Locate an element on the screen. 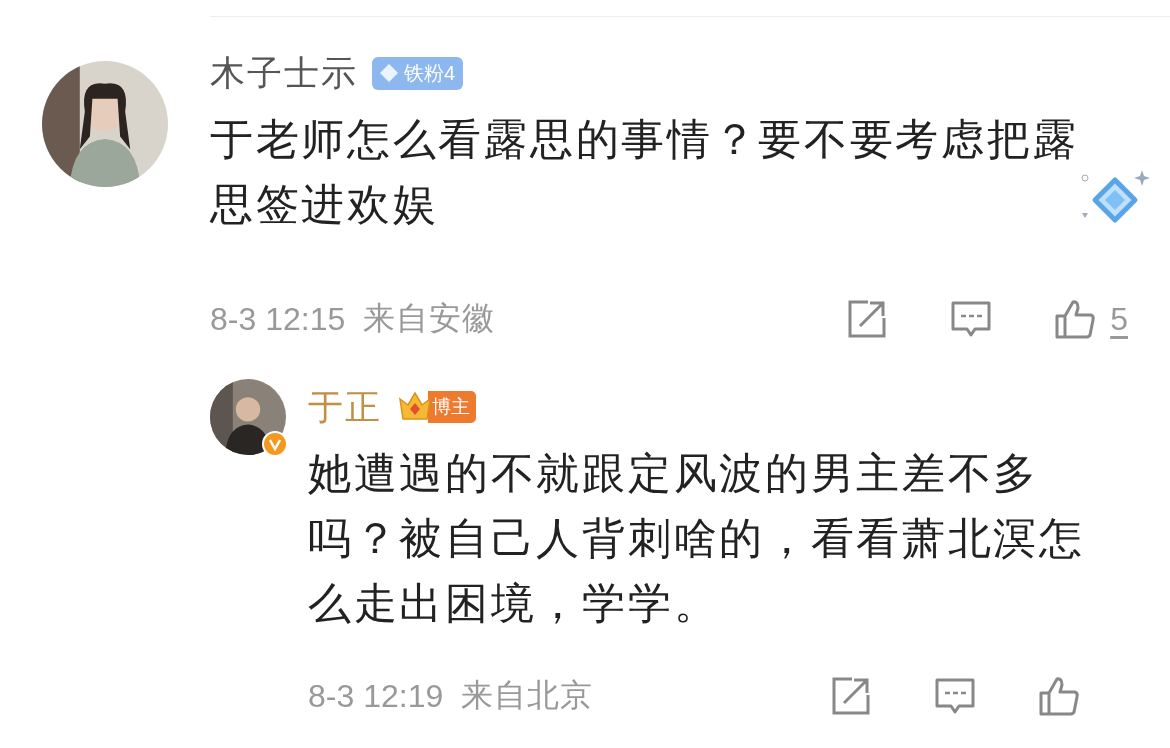 This screenshot has height=748, width=1170. comment-location: 来自北京 is located at coordinates (527, 695).